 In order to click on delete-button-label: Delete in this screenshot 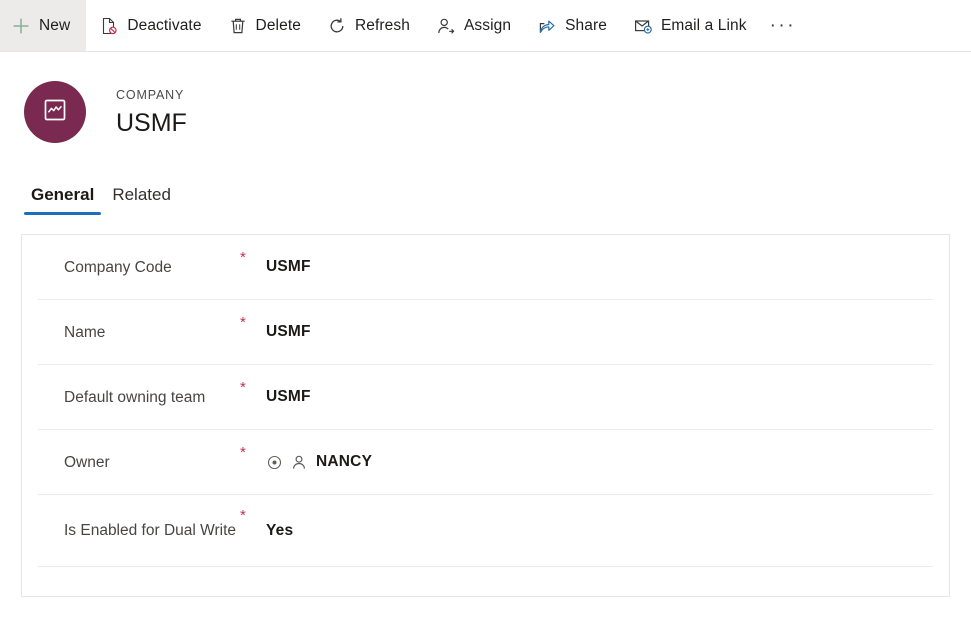, I will do `click(278, 25)`.